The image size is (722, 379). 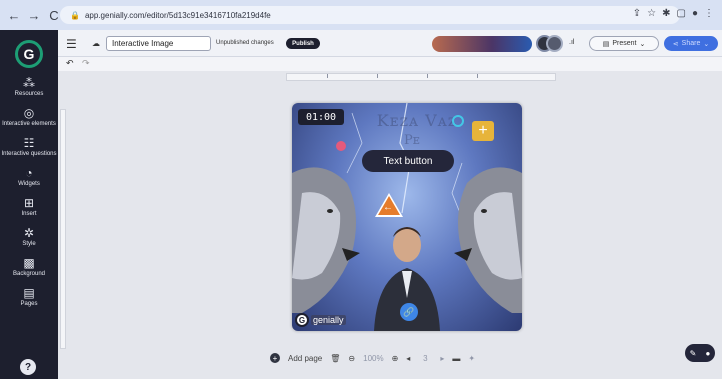 What do you see at coordinates (29, 54) in the screenshot?
I see `genially-logo: G` at bounding box center [29, 54].